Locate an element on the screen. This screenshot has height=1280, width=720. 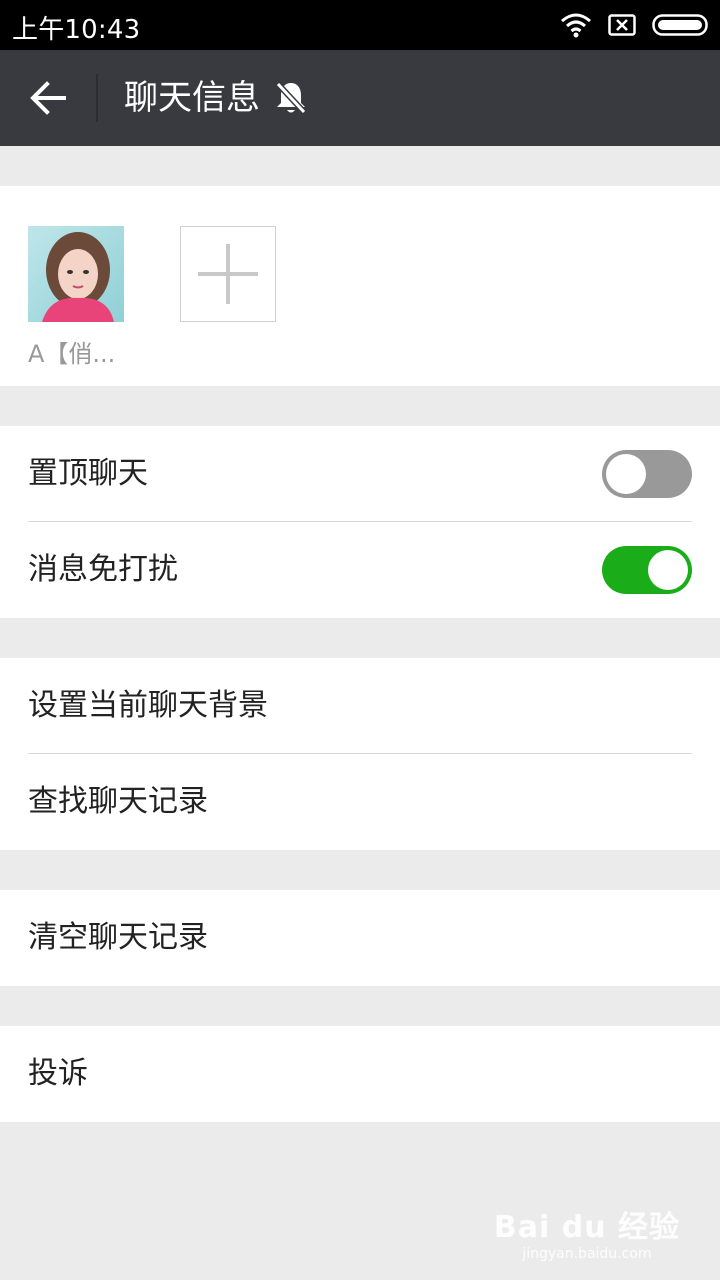
page-title: 聊天信息 is located at coordinates (192, 98).